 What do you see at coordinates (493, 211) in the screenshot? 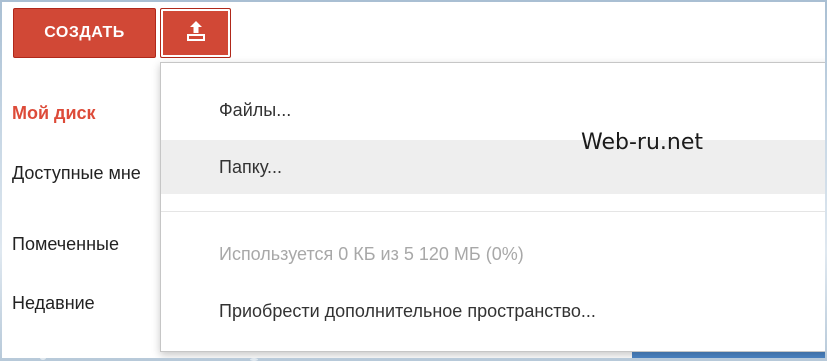
I see `menu-divider` at bounding box center [493, 211].